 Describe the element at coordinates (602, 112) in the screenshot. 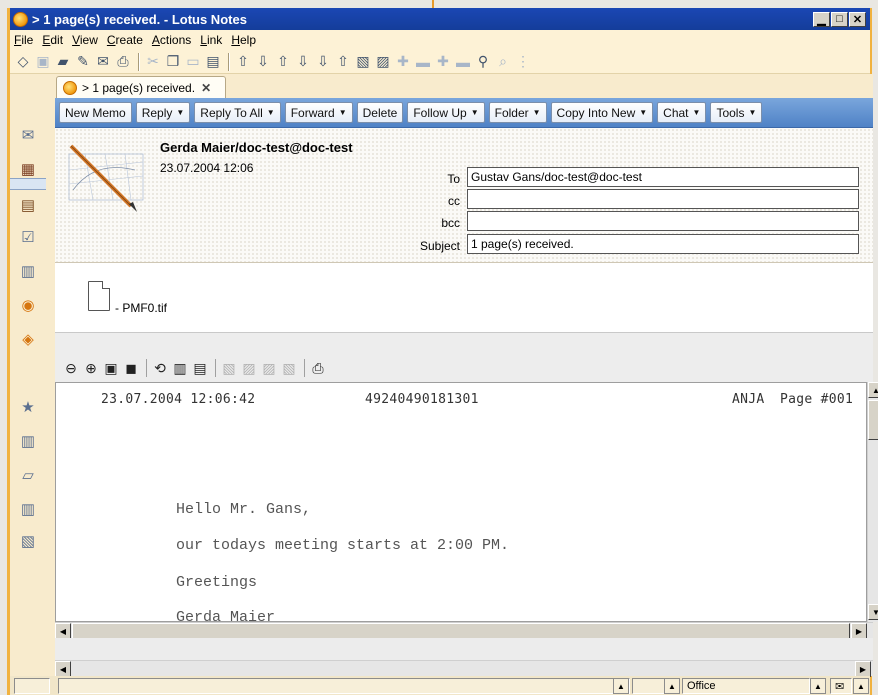

I see `copy-into-new-button: Copy Into New ▼` at that location.